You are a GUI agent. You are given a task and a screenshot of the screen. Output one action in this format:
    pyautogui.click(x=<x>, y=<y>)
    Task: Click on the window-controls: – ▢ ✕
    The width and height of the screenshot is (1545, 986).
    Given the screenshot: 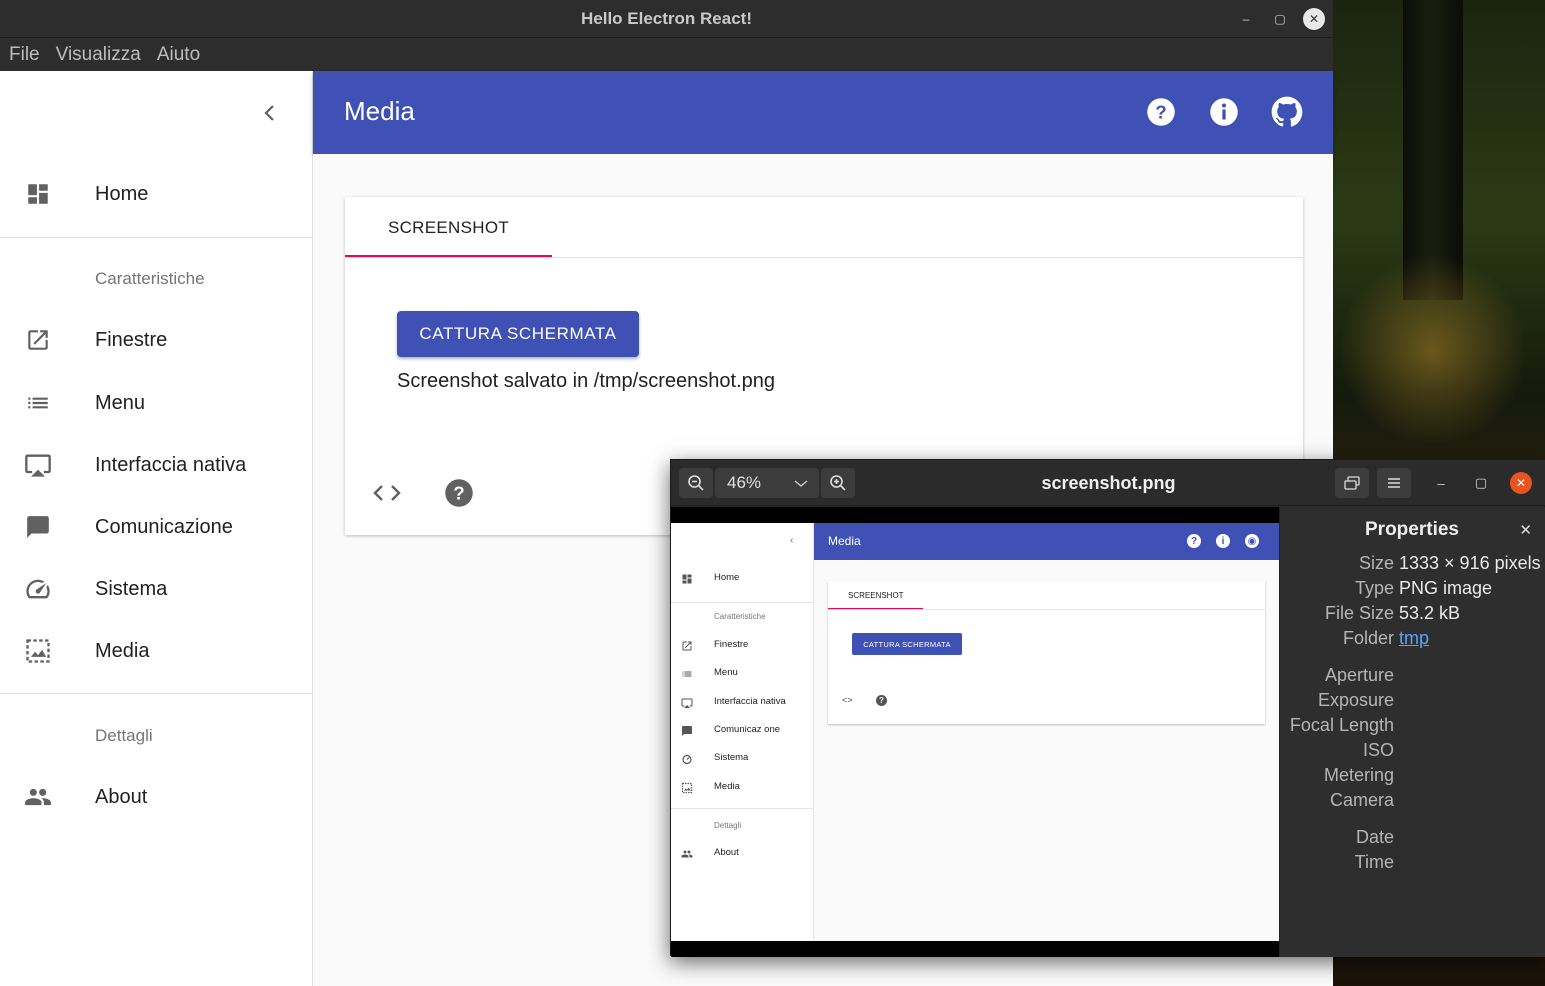 What is the action you would take?
    pyautogui.click(x=1280, y=19)
    